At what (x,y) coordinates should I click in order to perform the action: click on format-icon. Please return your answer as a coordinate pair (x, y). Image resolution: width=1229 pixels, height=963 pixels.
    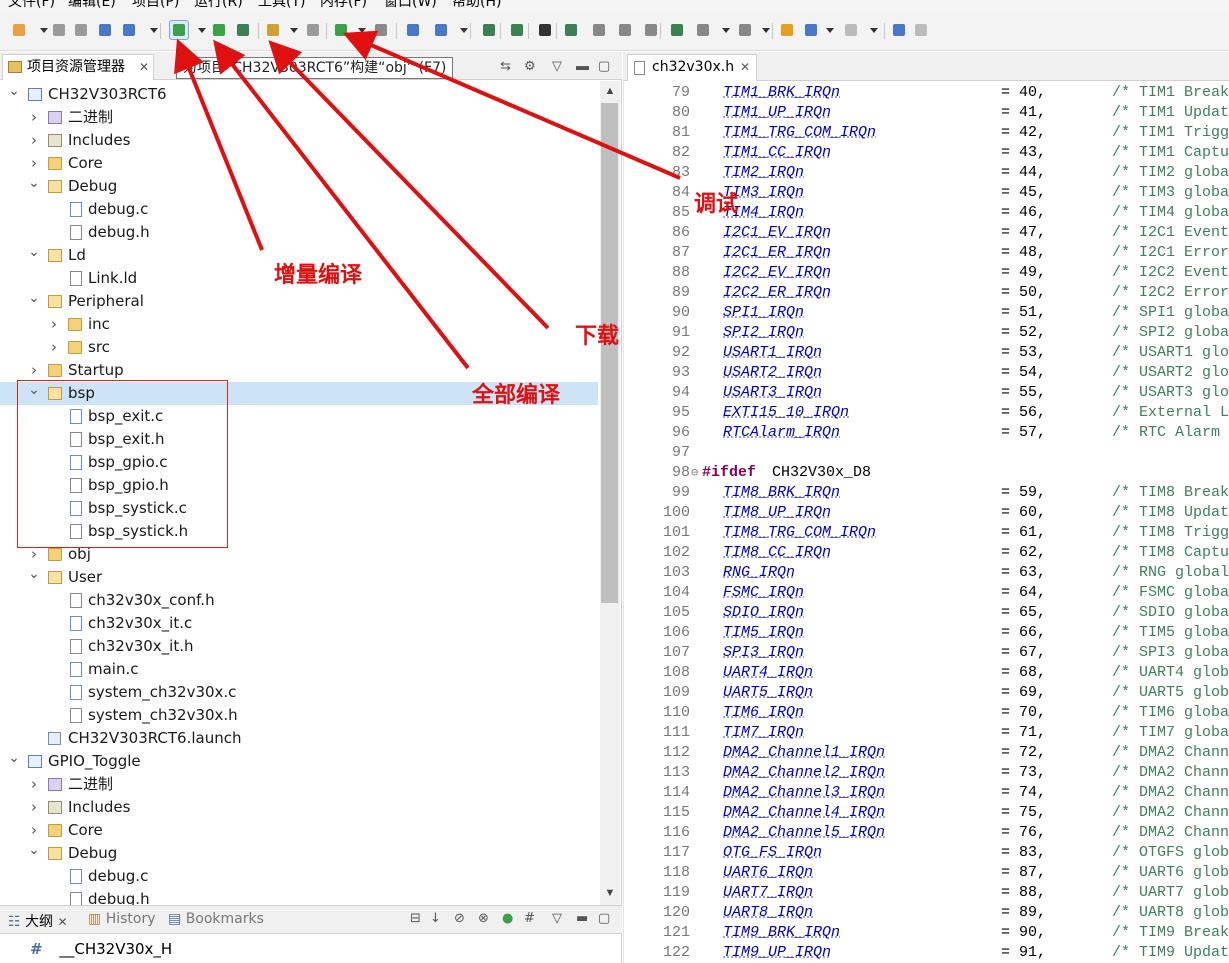
    Looking at the image, I should click on (651, 30).